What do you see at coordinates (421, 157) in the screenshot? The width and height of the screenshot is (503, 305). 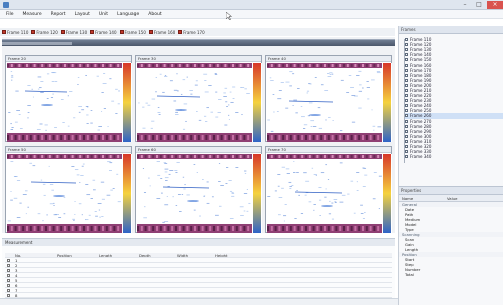 I see `tree-item-label: Frame 340` at bounding box center [421, 157].